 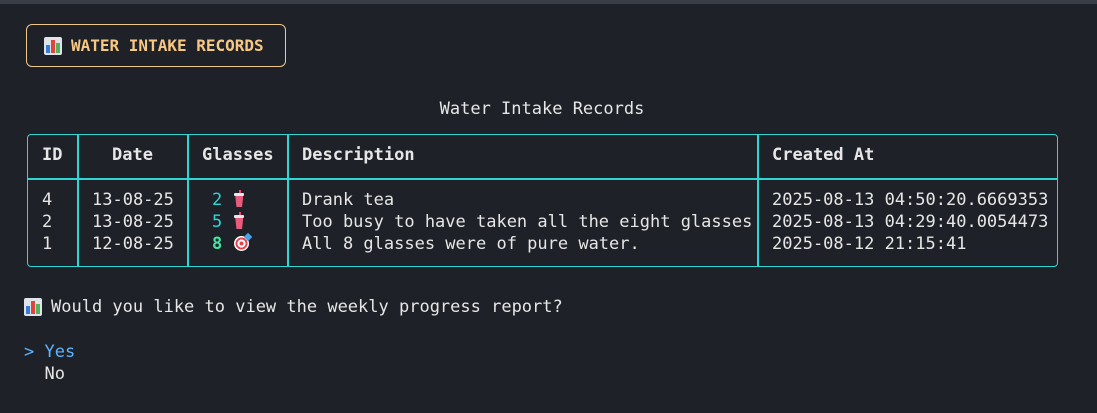 What do you see at coordinates (52, 155) in the screenshot?
I see `column-header-id: ID` at bounding box center [52, 155].